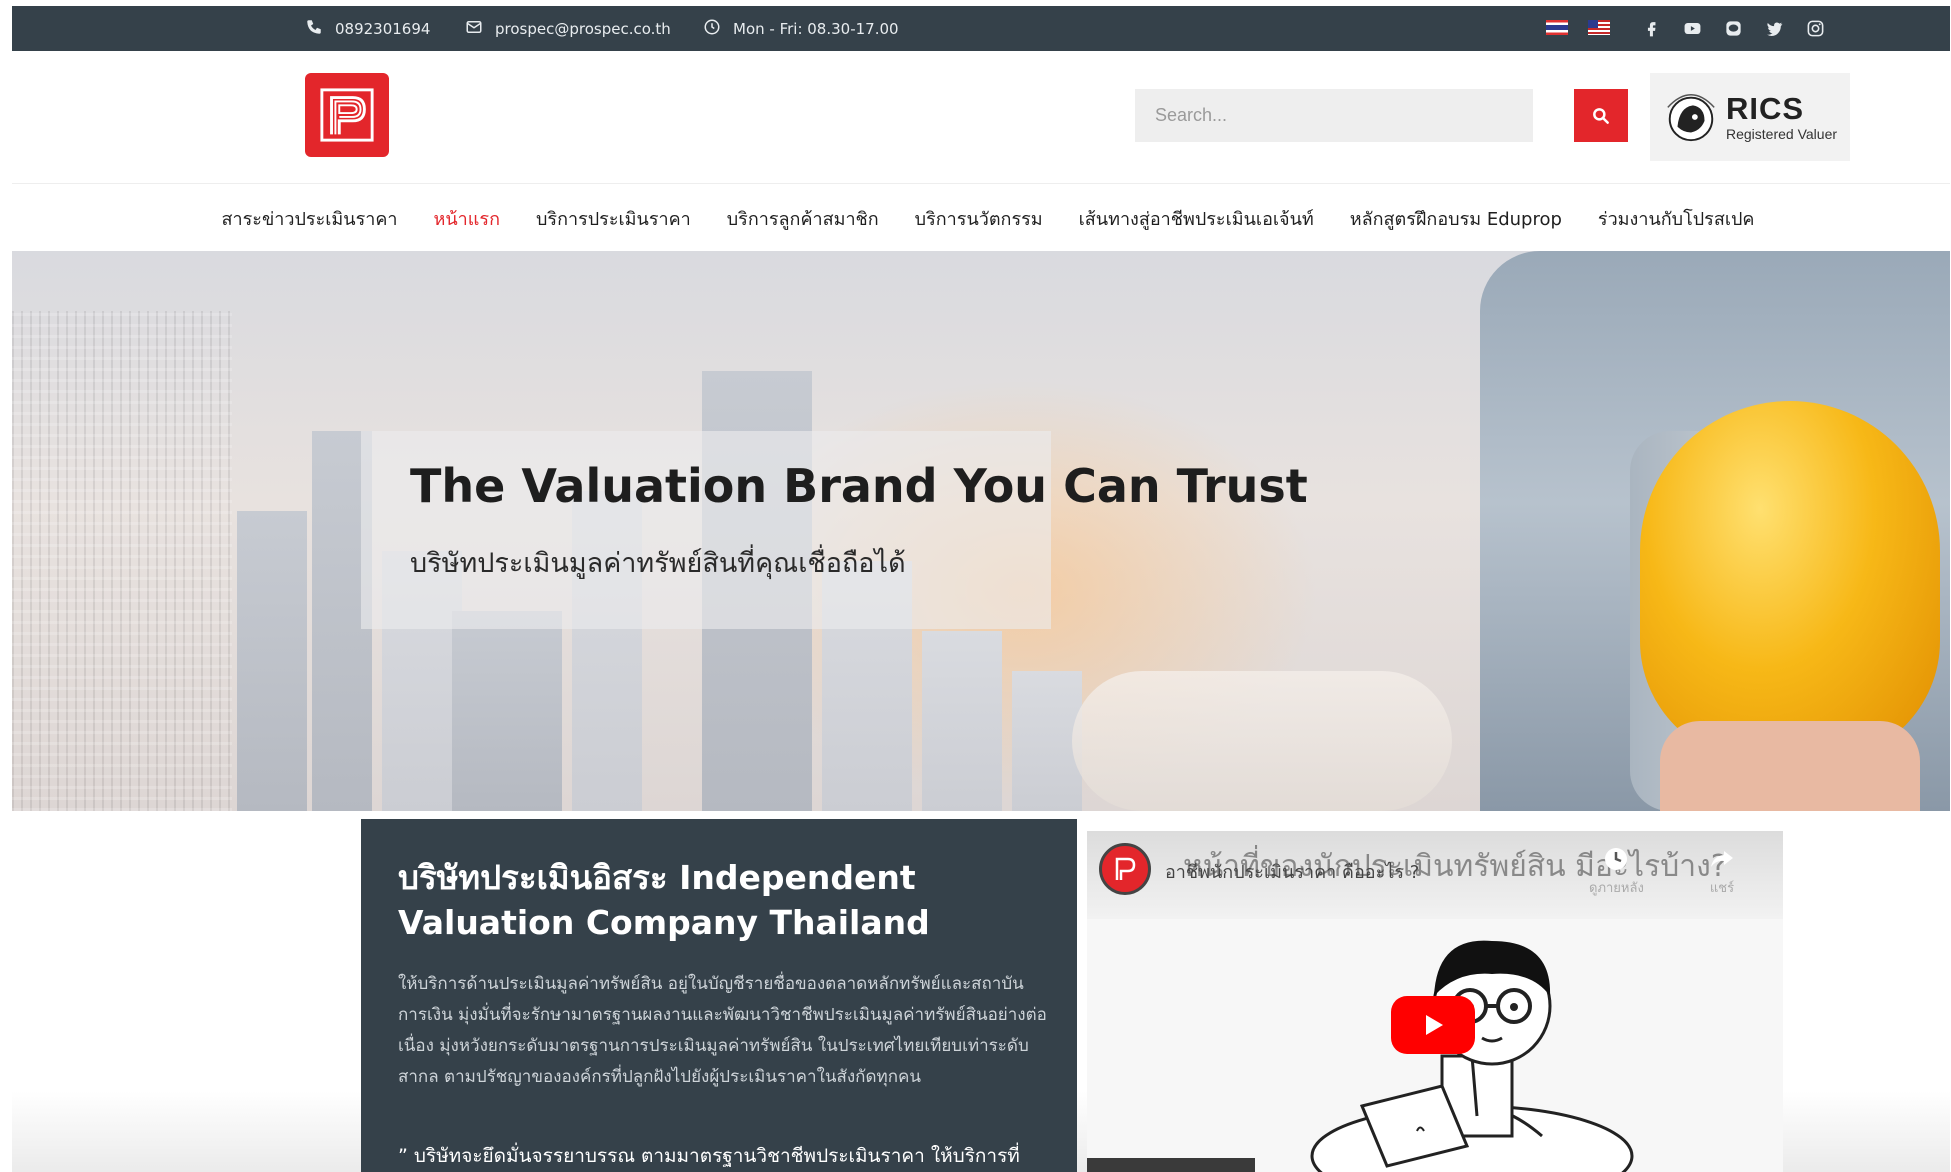 The height and width of the screenshot is (1172, 1951). I want to click on play-button, so click(1433, 1025).